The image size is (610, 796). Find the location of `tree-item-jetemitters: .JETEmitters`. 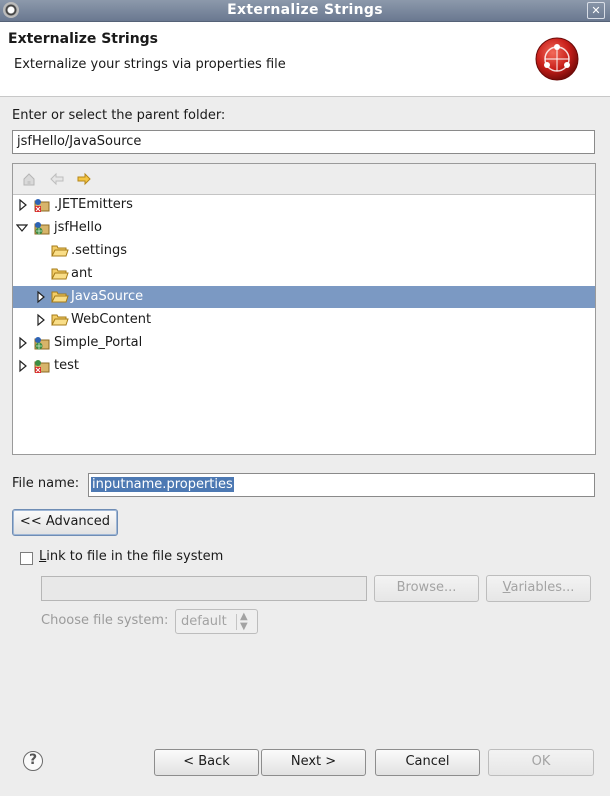

tree-item-jetemitters: .JETEmitters is located at coordinates (304, 205).